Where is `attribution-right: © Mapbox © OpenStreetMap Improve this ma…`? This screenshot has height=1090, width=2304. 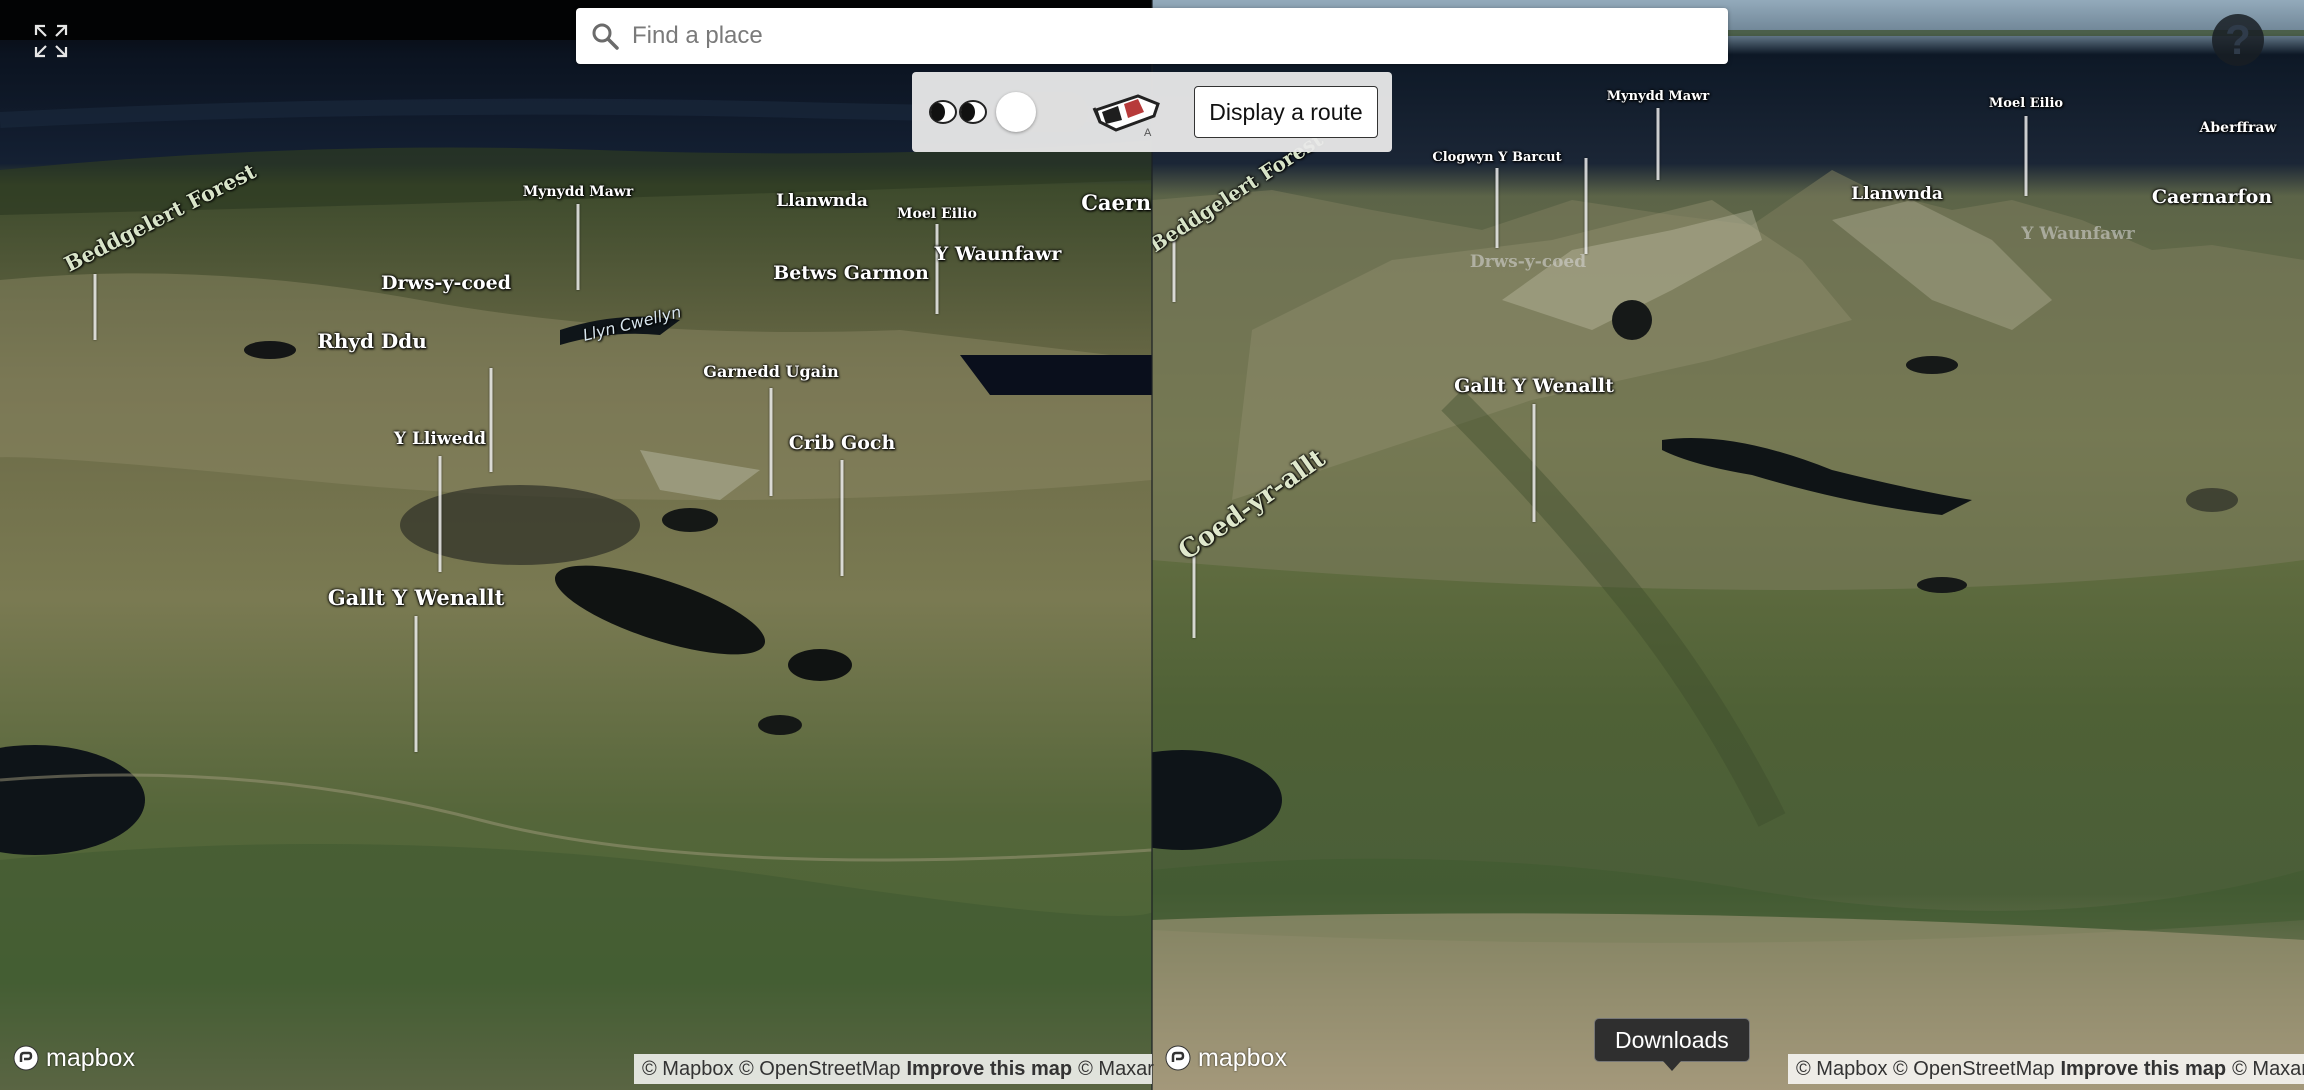 attribution-right: © Mapbox © OpenStreetMap Improve this ma… is located at coordinates (2046, 1069).